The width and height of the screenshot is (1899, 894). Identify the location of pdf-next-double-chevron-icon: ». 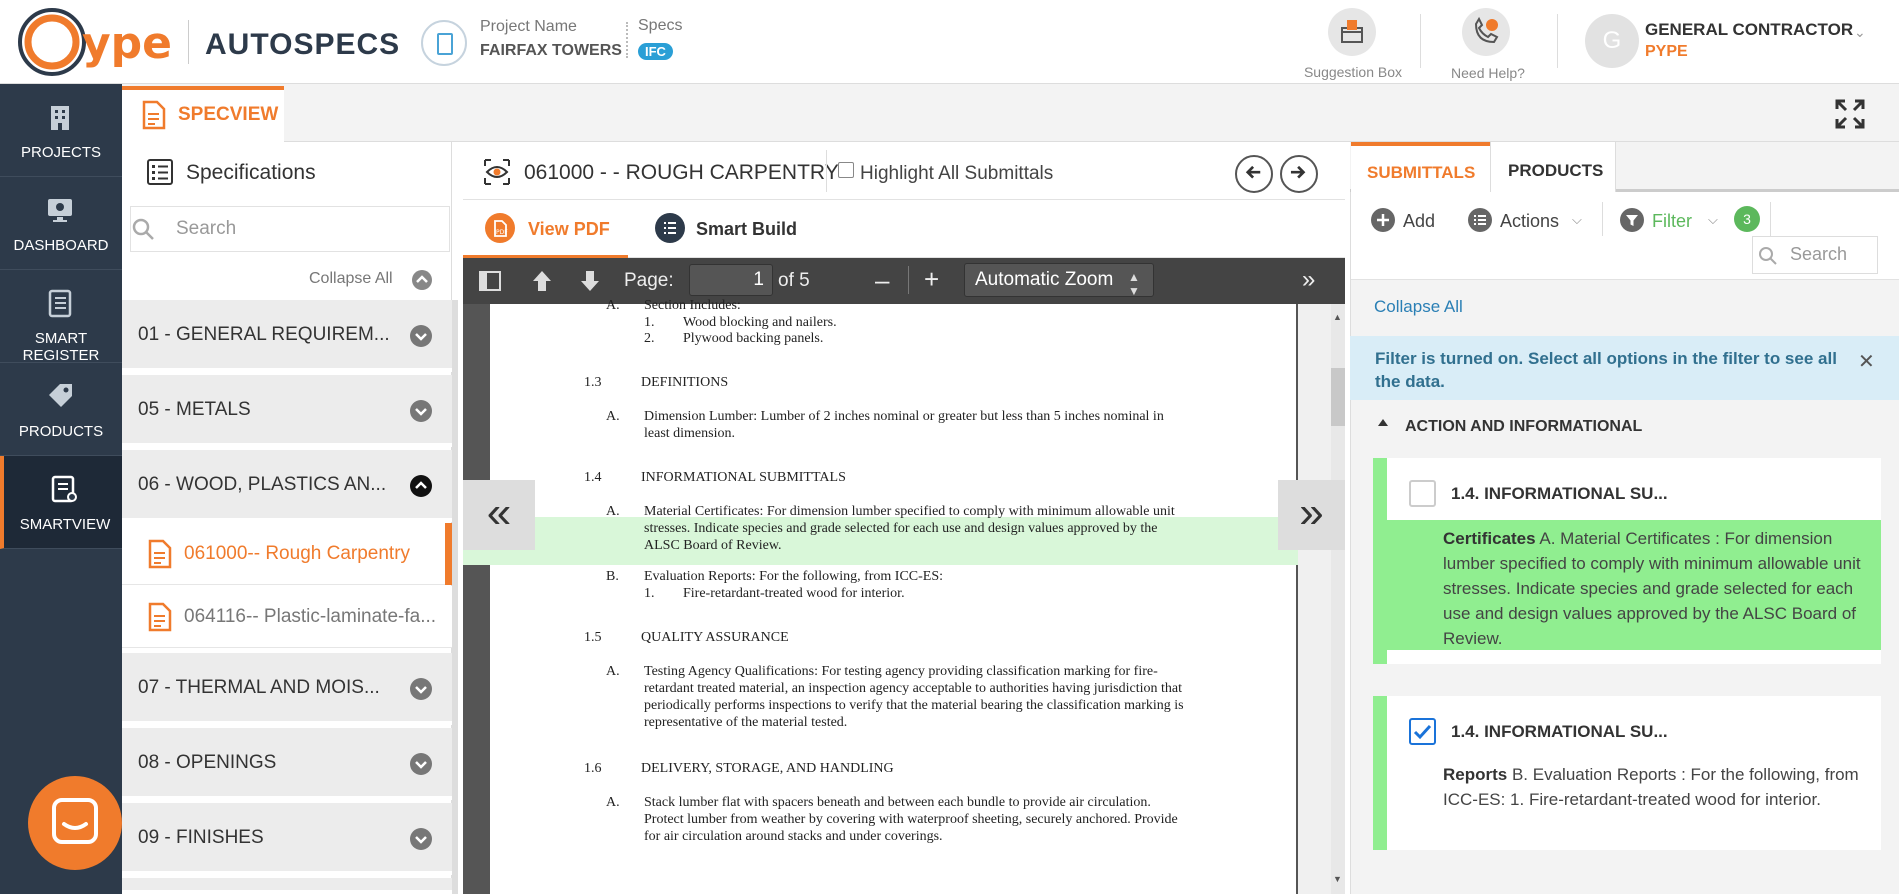
(1311, 515).